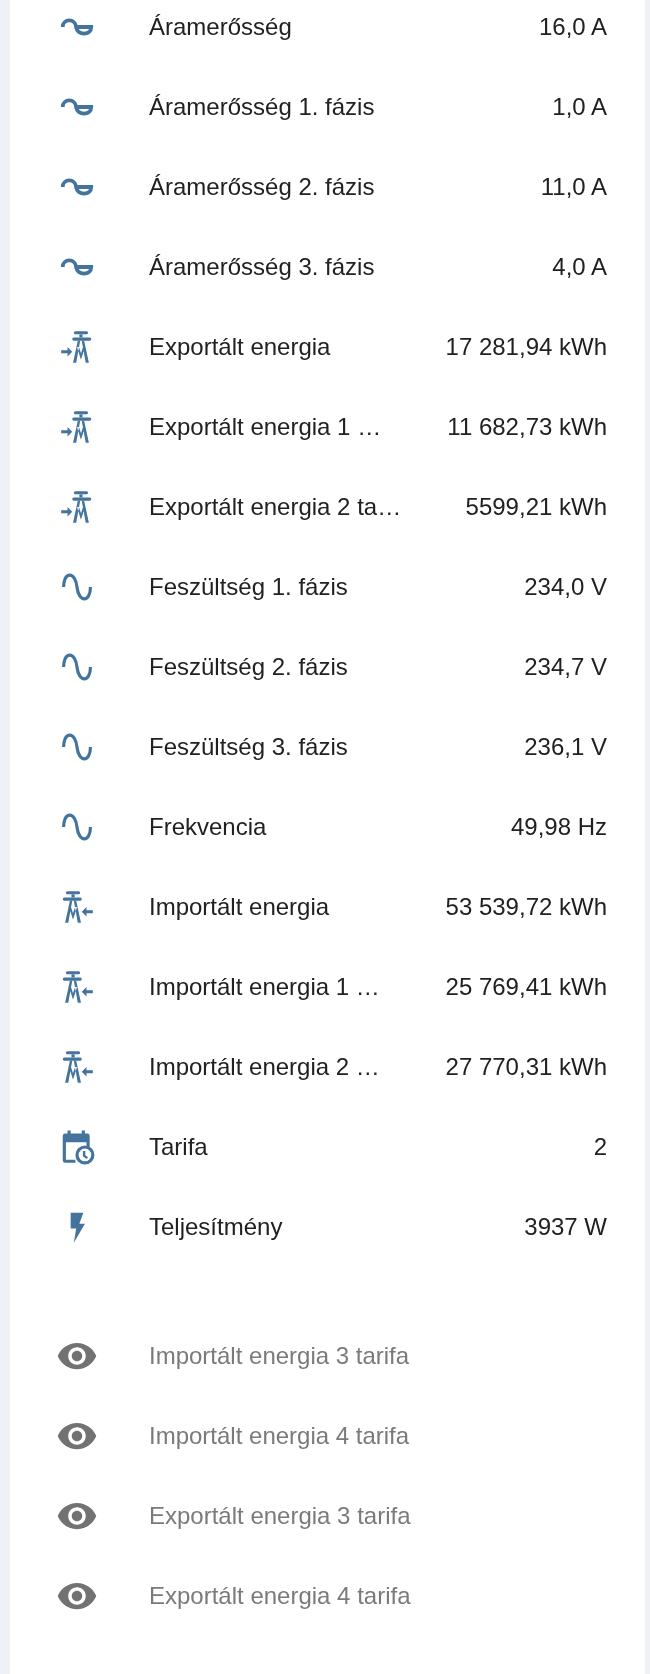  What do you see at coordinates (579, 267) in the screenshot?
I see `entity-value: 4,0 A` at bounding box center [579, 267].